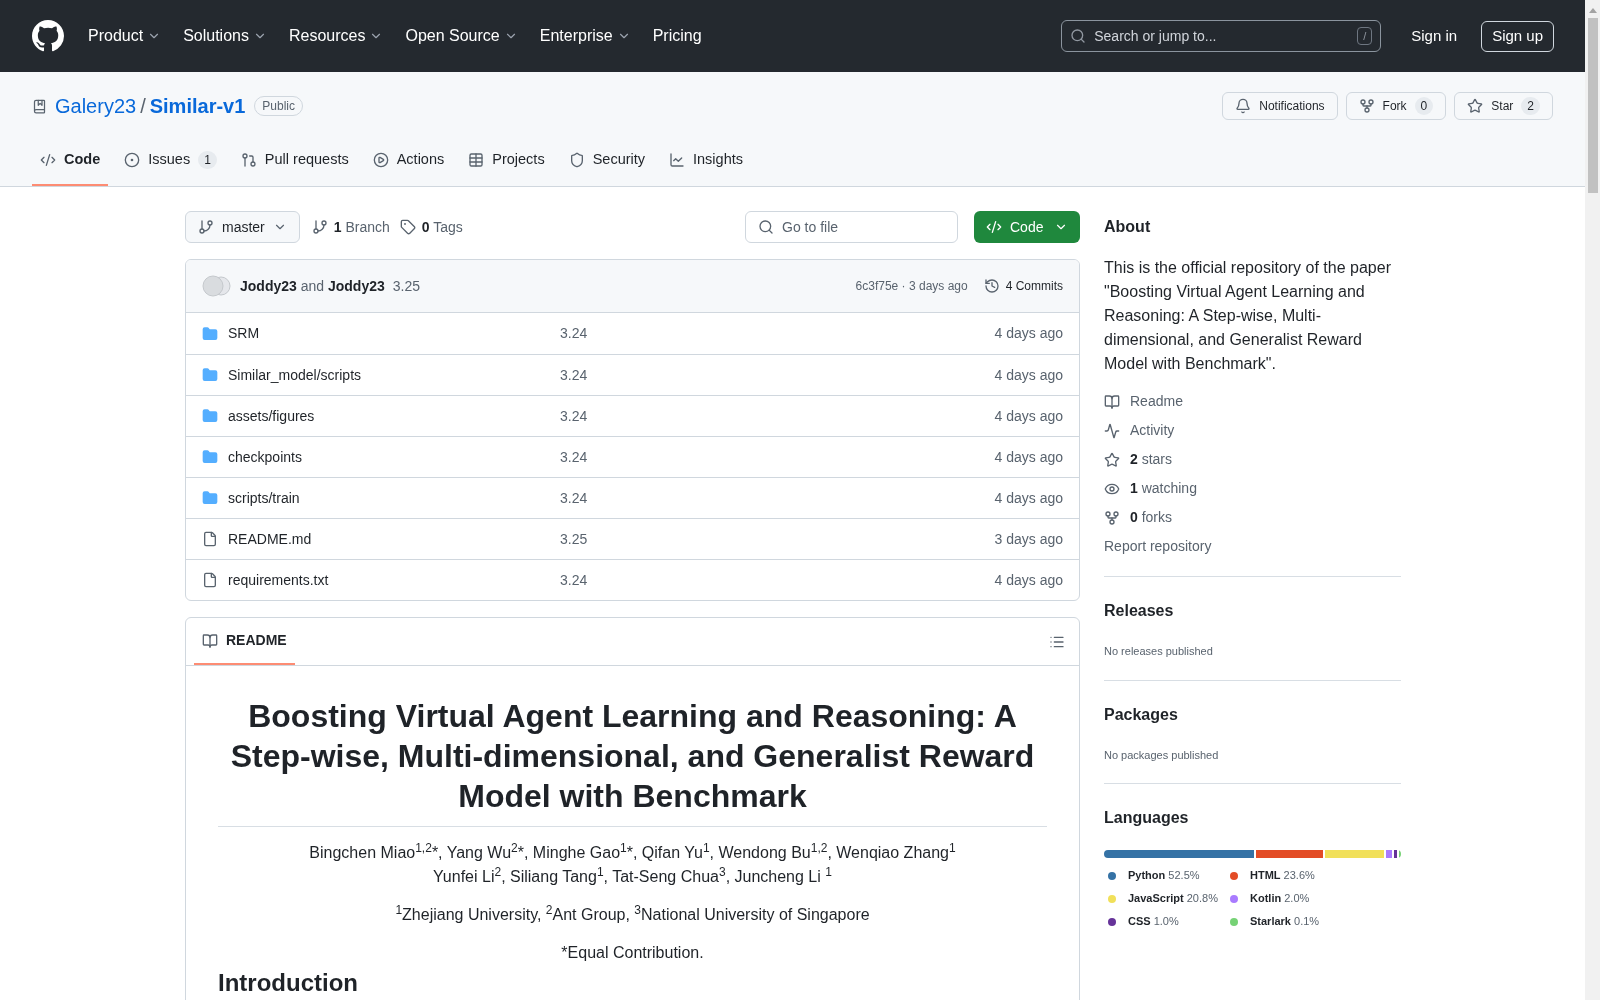 The height and width of the screenshot is (1000, 1600). I want to click on about-heading: About, so click(1128, 227).